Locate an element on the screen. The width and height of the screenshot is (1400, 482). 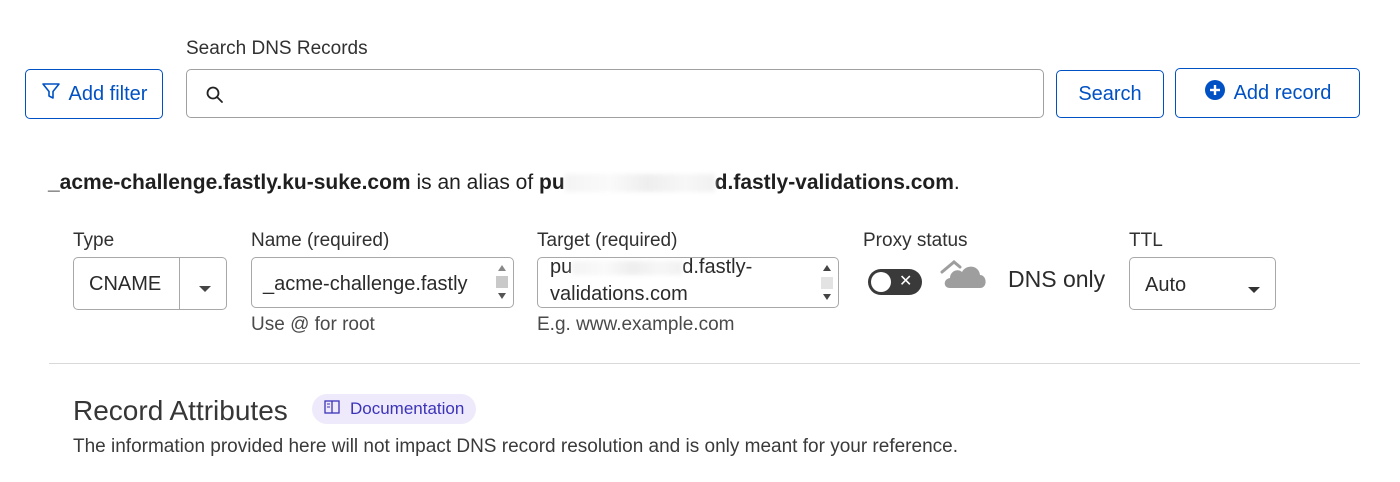
target-hint: E.g. www.example.com is located at coordinates (636, 324).